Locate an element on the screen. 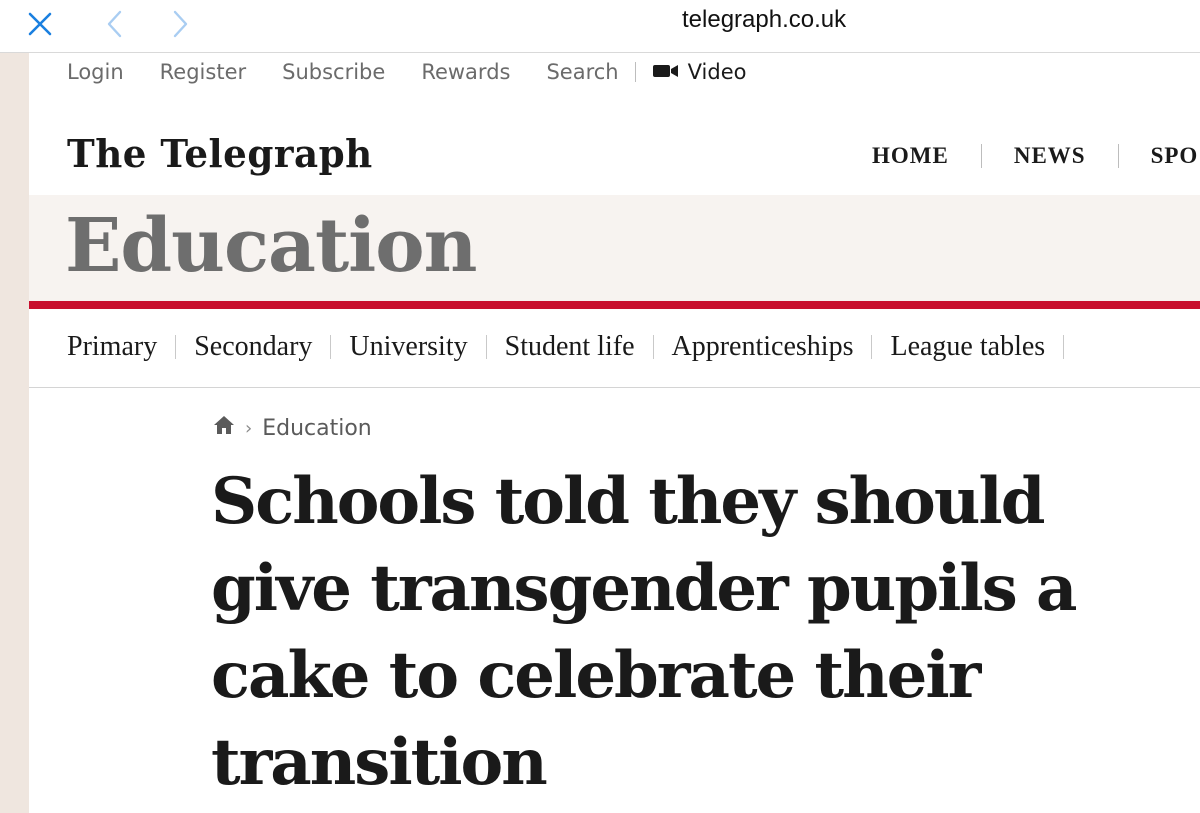  main-nav: HOME NEWS SPO is located at coordinates (1035, 156).